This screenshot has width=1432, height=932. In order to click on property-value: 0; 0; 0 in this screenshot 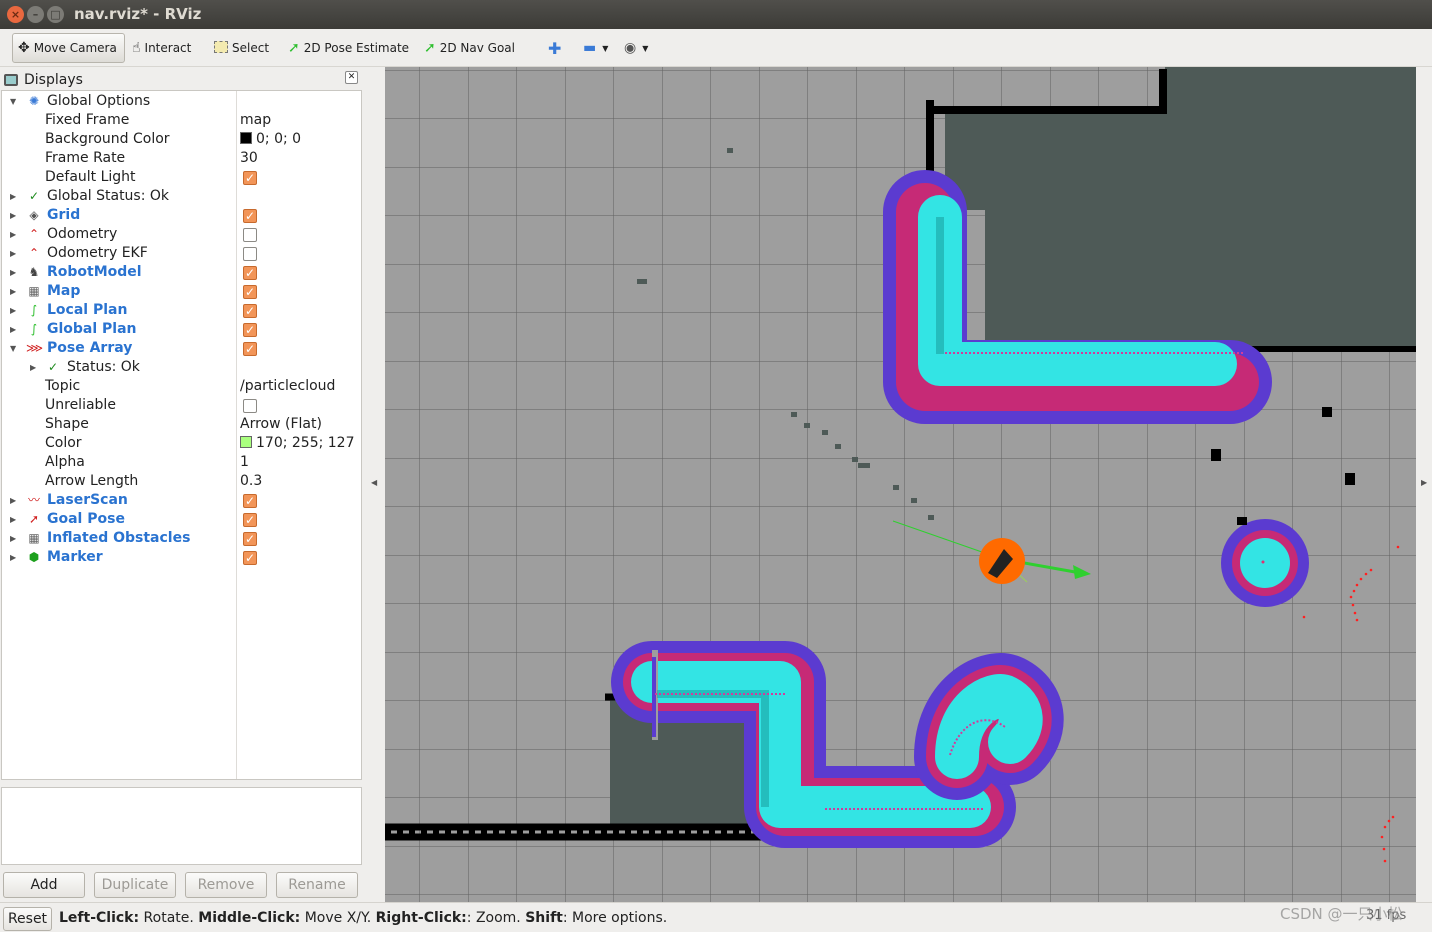, I will do `click(270, 139)`.